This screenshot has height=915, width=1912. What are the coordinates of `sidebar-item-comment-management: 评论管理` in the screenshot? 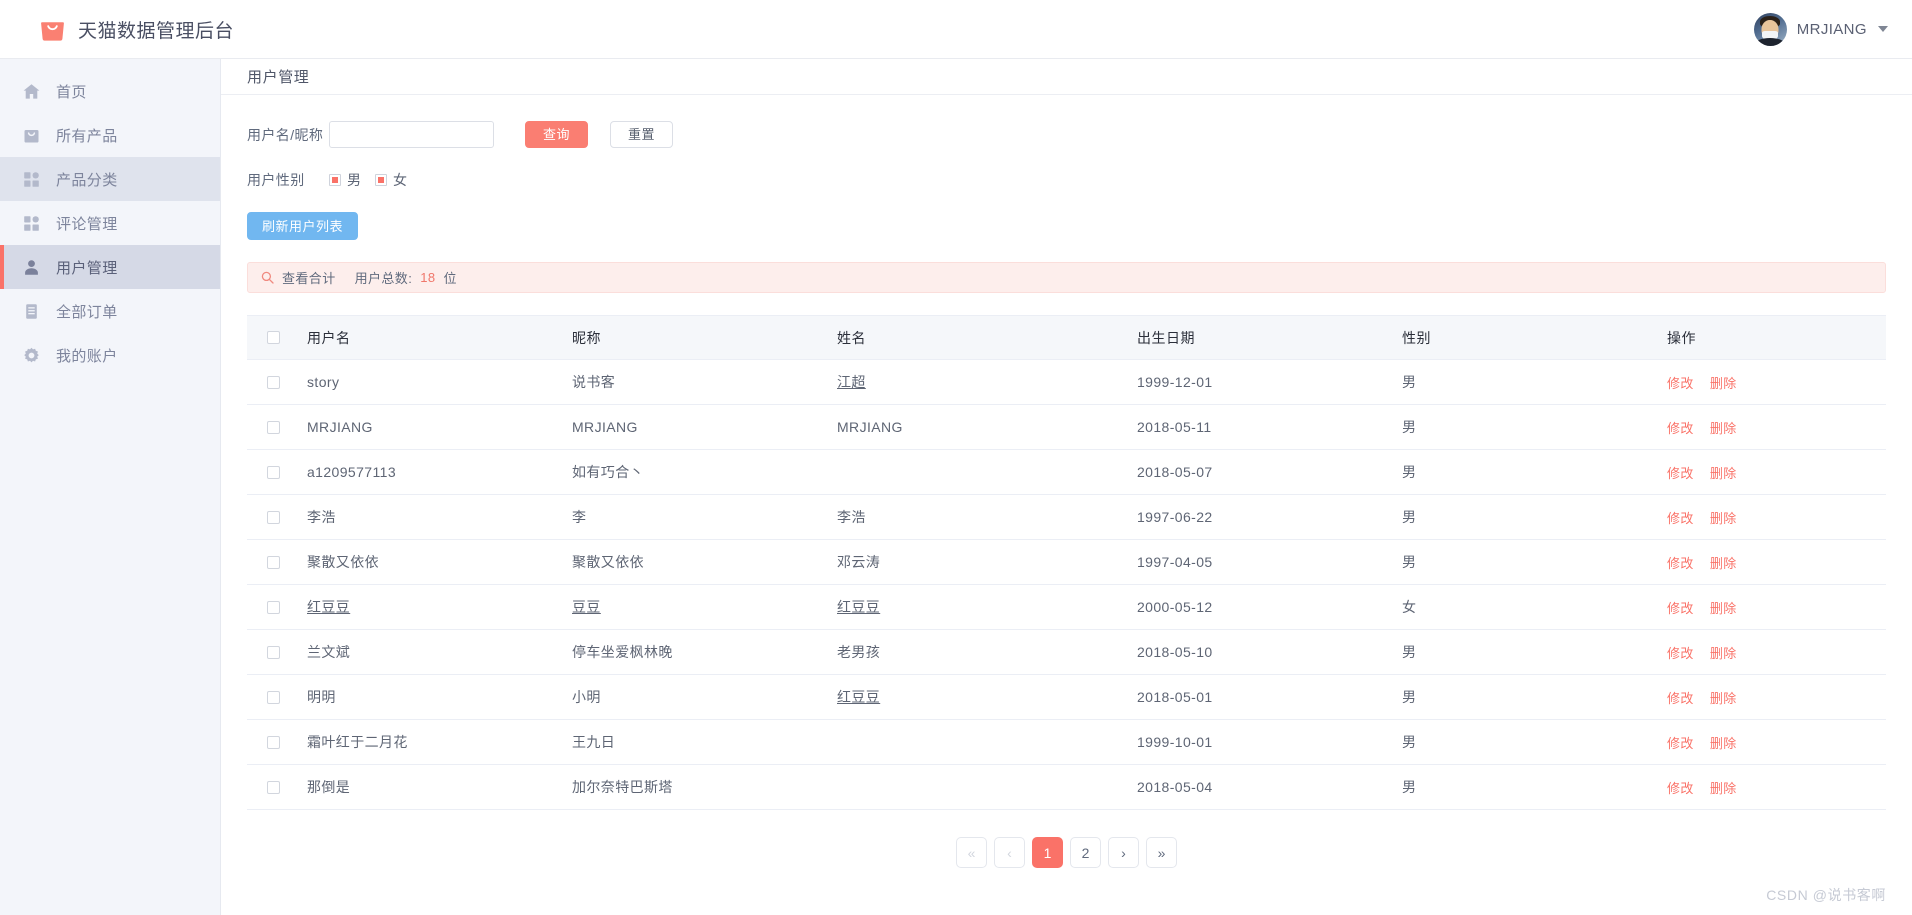 It's located at (110, 223).